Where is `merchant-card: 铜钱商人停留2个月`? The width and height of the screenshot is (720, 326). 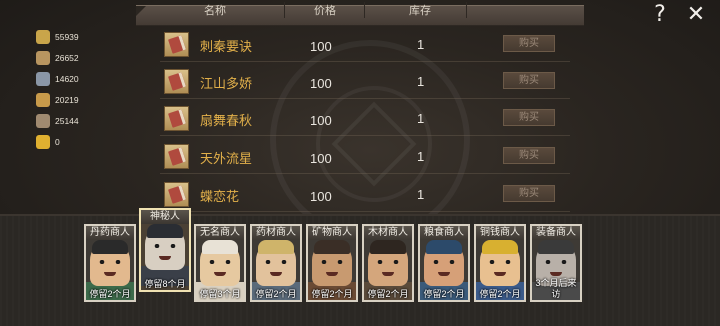
merchant-card: 铜钱商人停留2个月 is located at coordinates (500, 263).